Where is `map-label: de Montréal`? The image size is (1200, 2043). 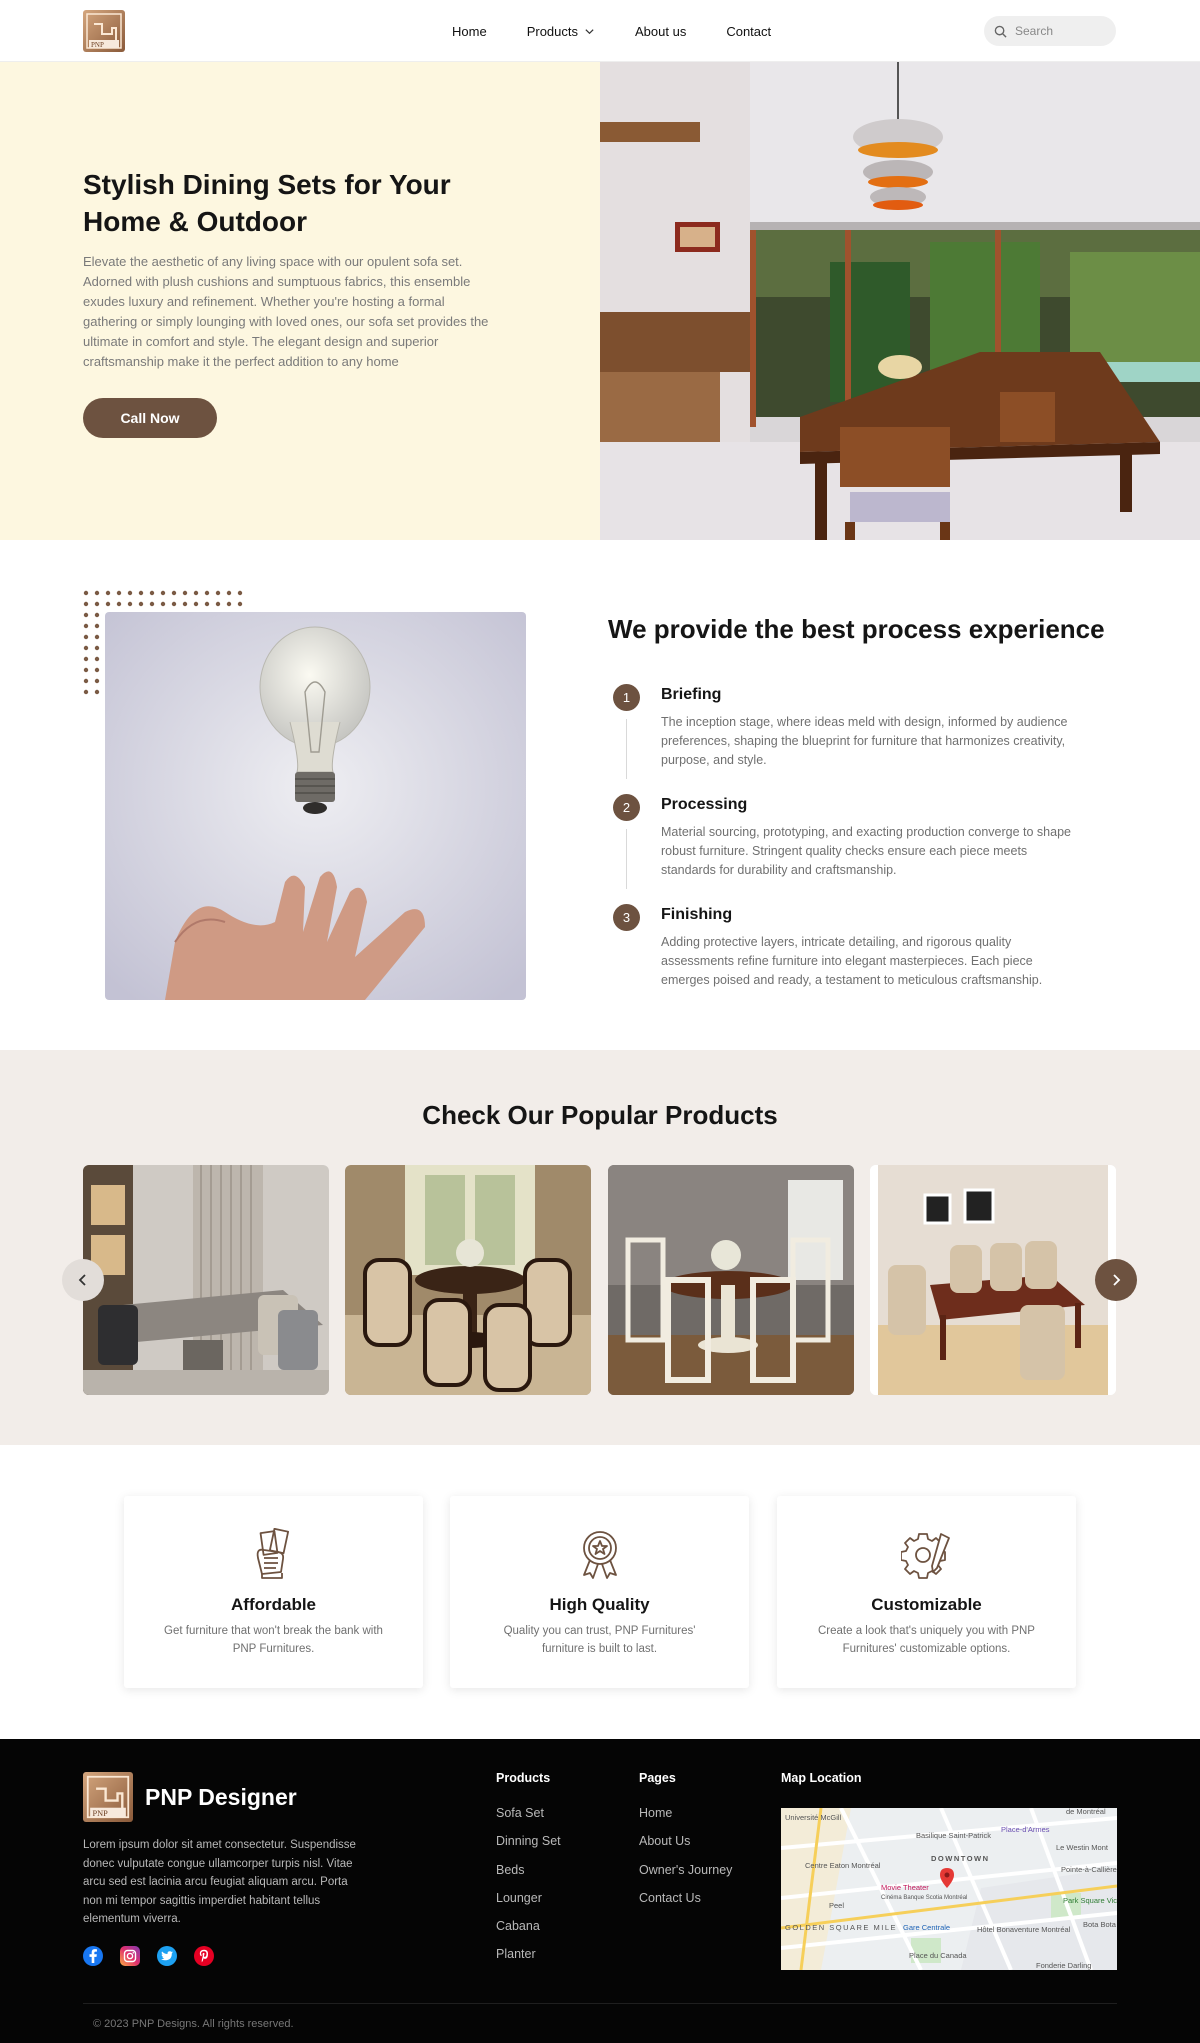 map-label: de Montréal is located at coordinates (1086, 1812).